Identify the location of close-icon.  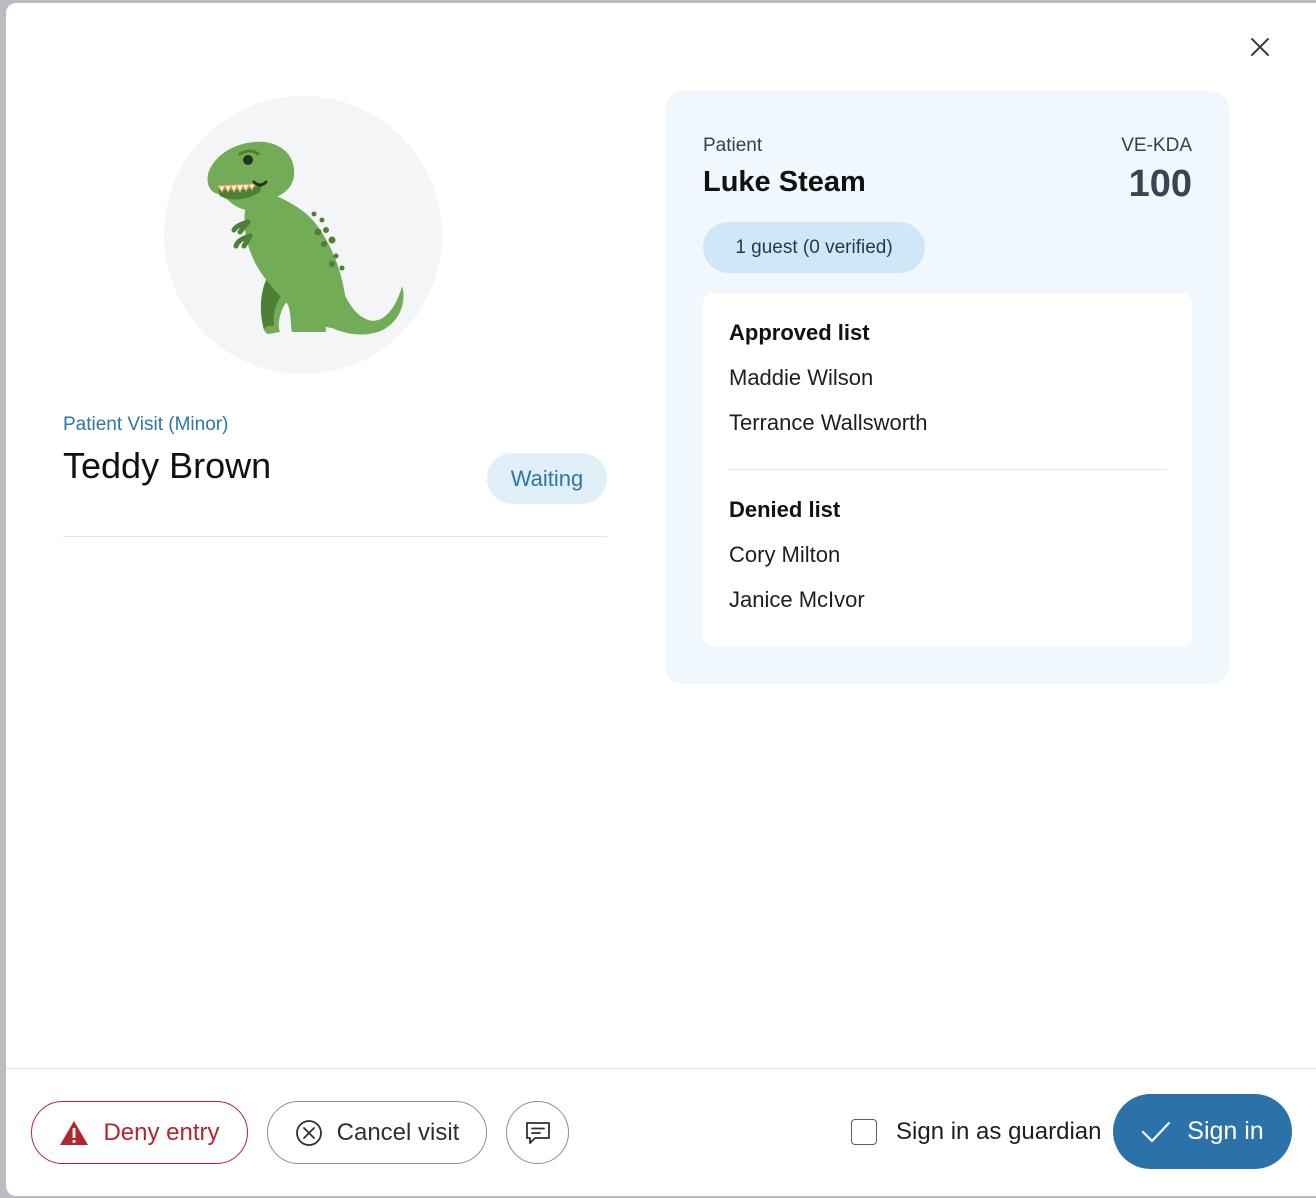
(1260, 47).